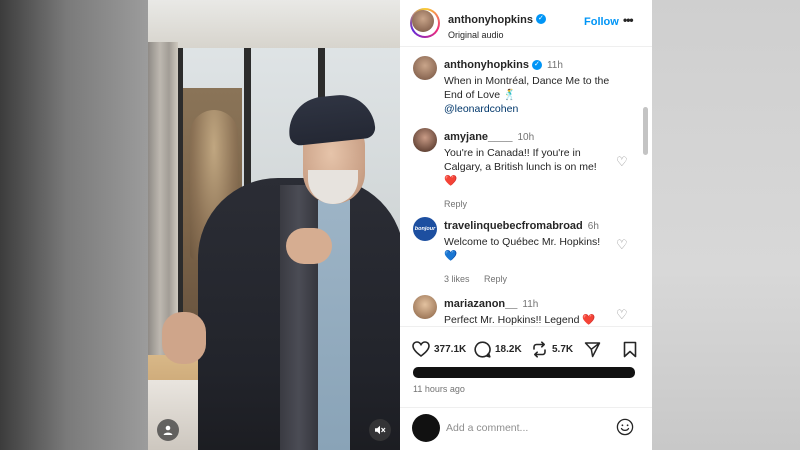 The width and height of the screenshot is (800, 450). I want to click on save-button, so click(632, 349).